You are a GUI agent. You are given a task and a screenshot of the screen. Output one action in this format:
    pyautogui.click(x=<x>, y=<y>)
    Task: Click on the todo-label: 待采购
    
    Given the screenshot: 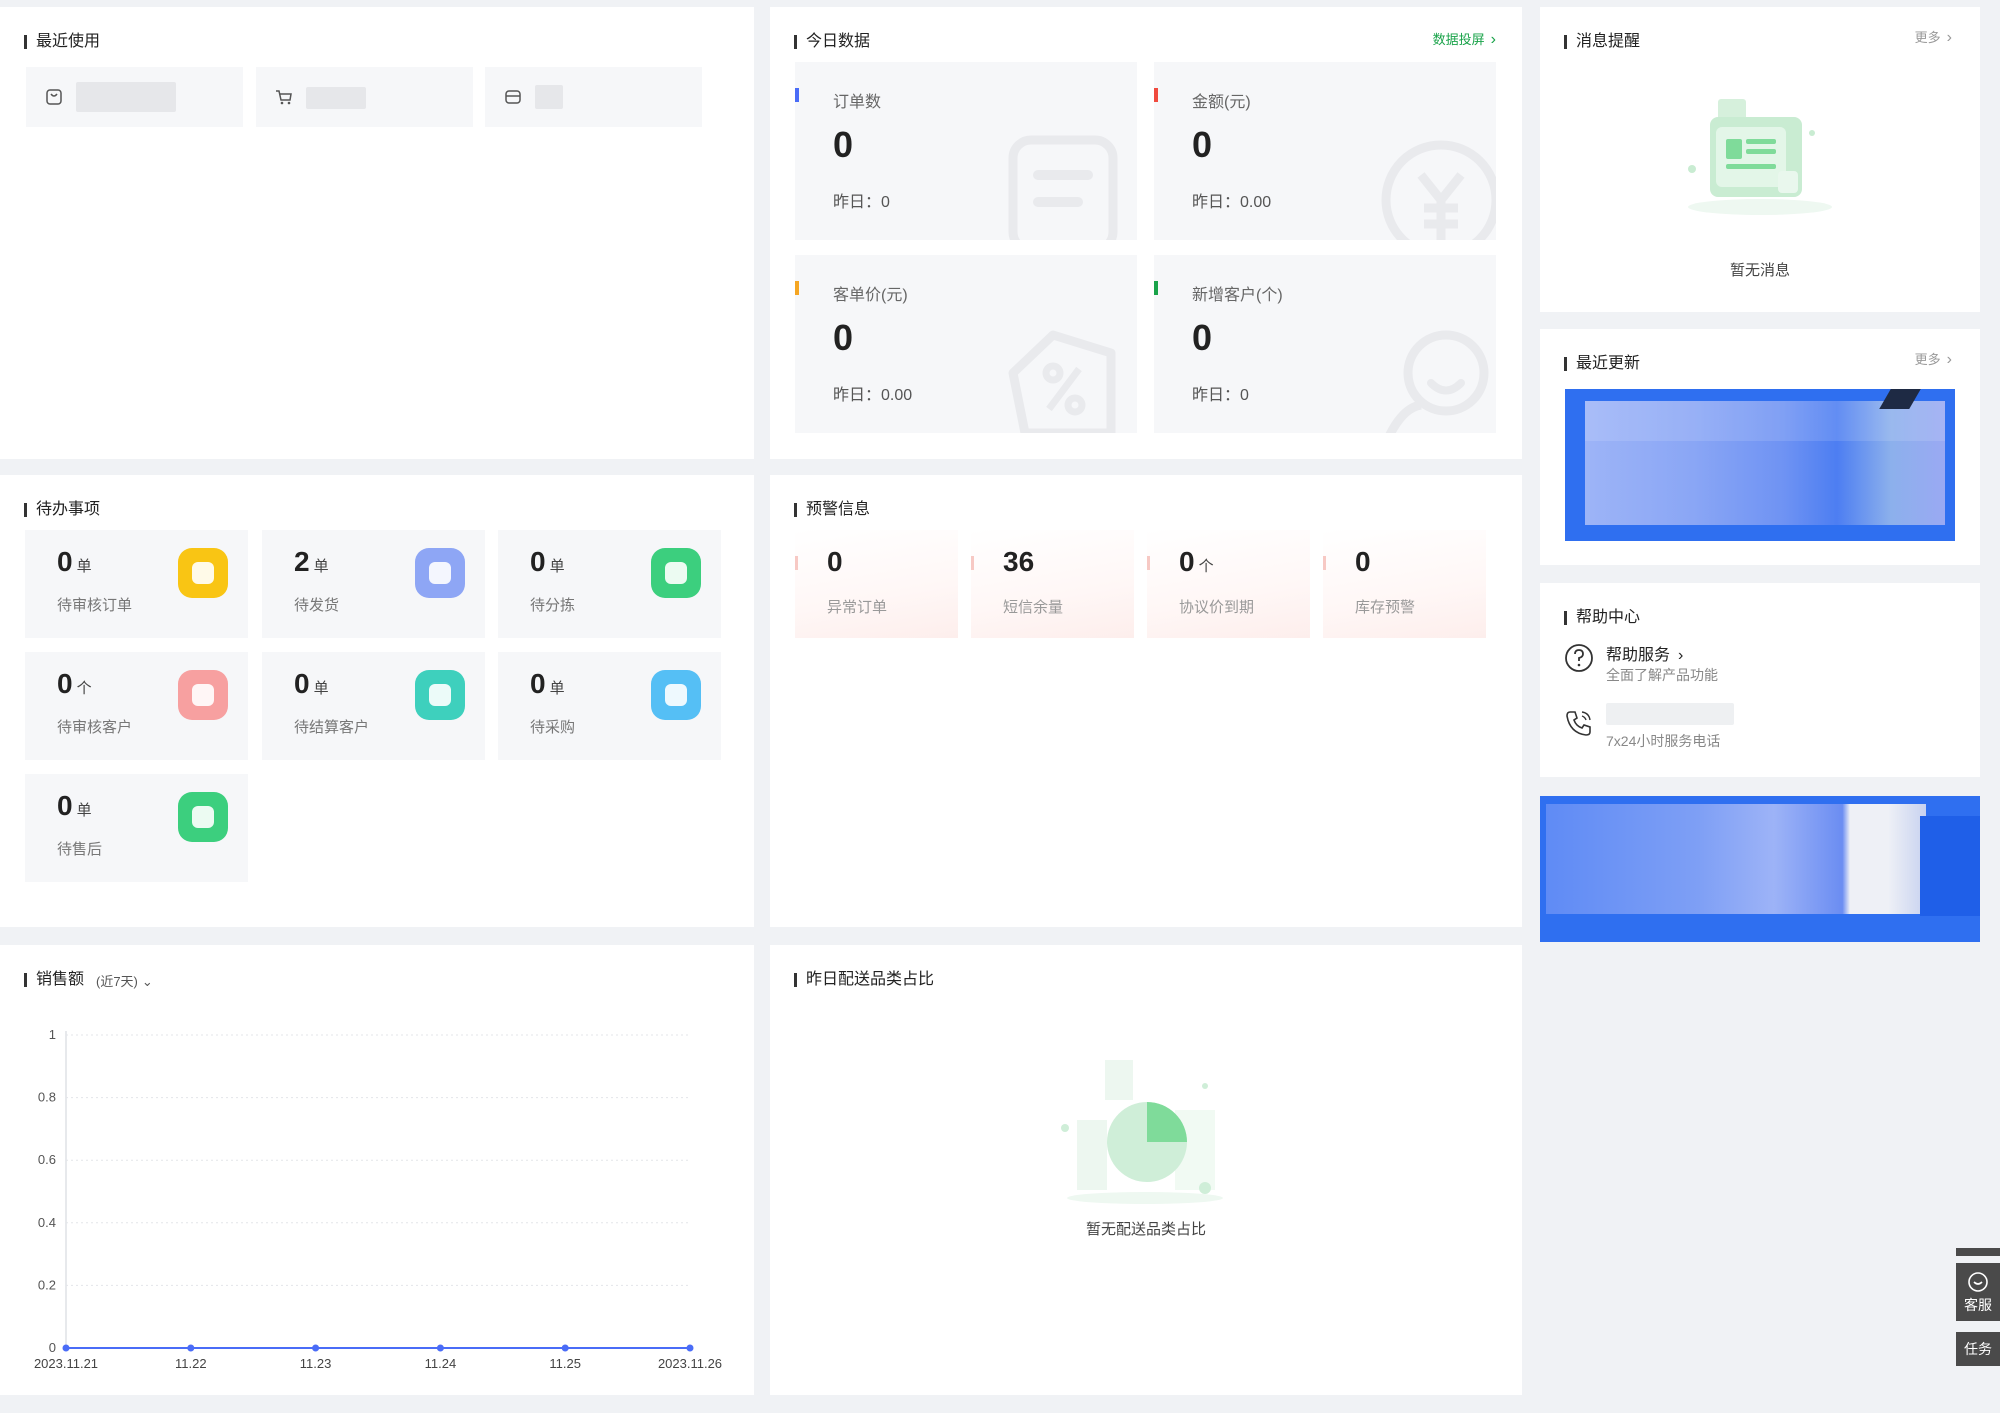 What is the action you would take?
    pyautogui.click(x=553, y=727)
    